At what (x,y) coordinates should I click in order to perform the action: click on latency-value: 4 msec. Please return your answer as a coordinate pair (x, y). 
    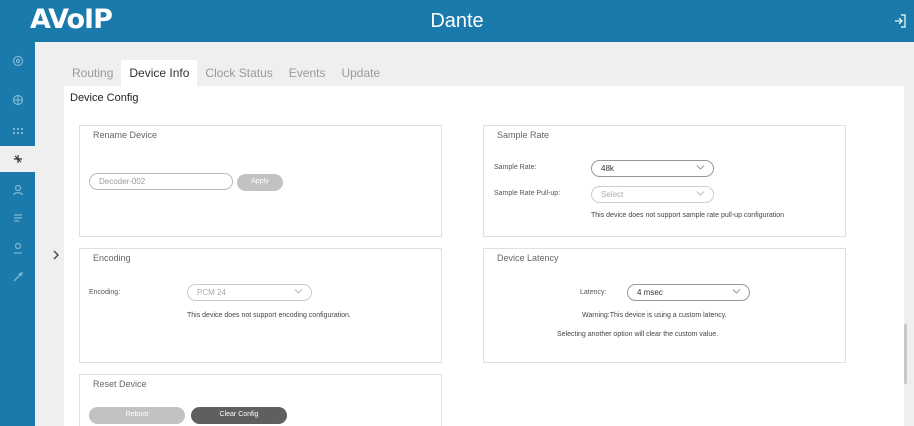
    Looking at the image, I should click on (650, 292).